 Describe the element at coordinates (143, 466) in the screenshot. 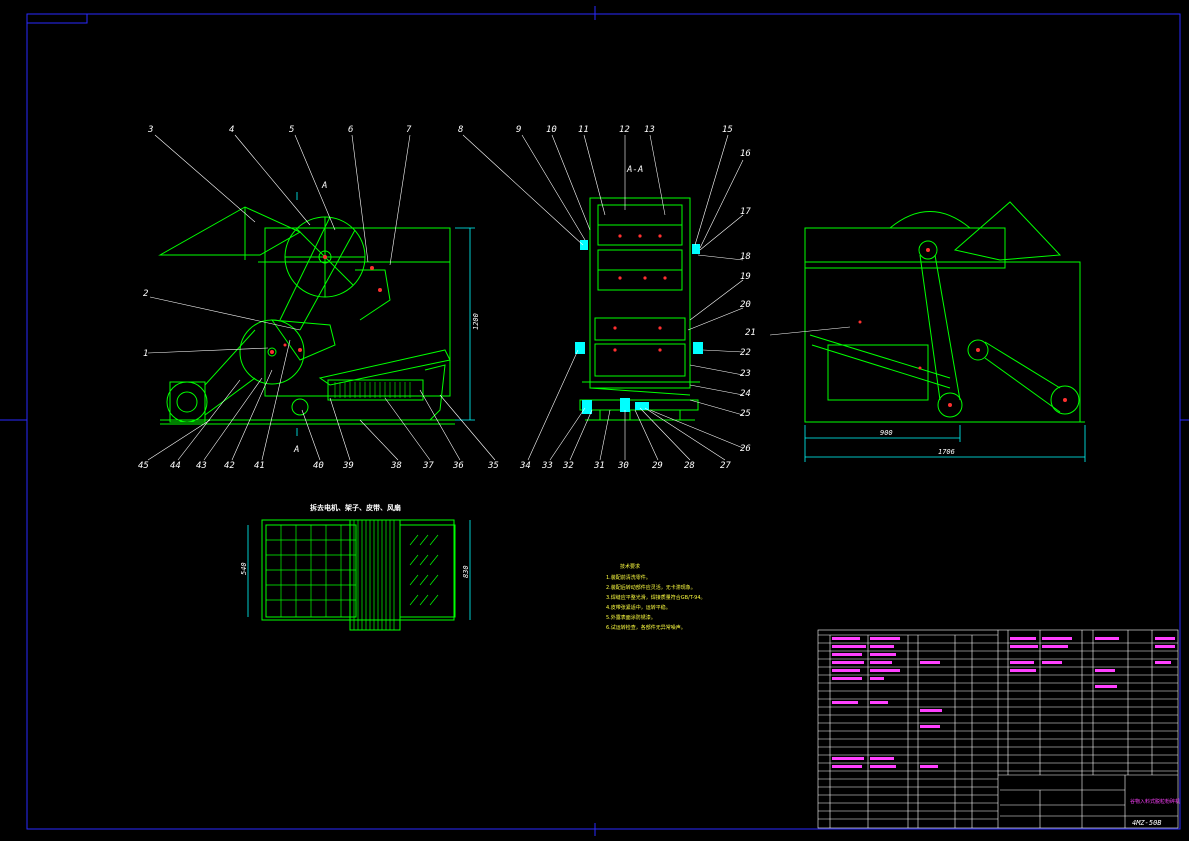

I see `part-number: 45` at that location.